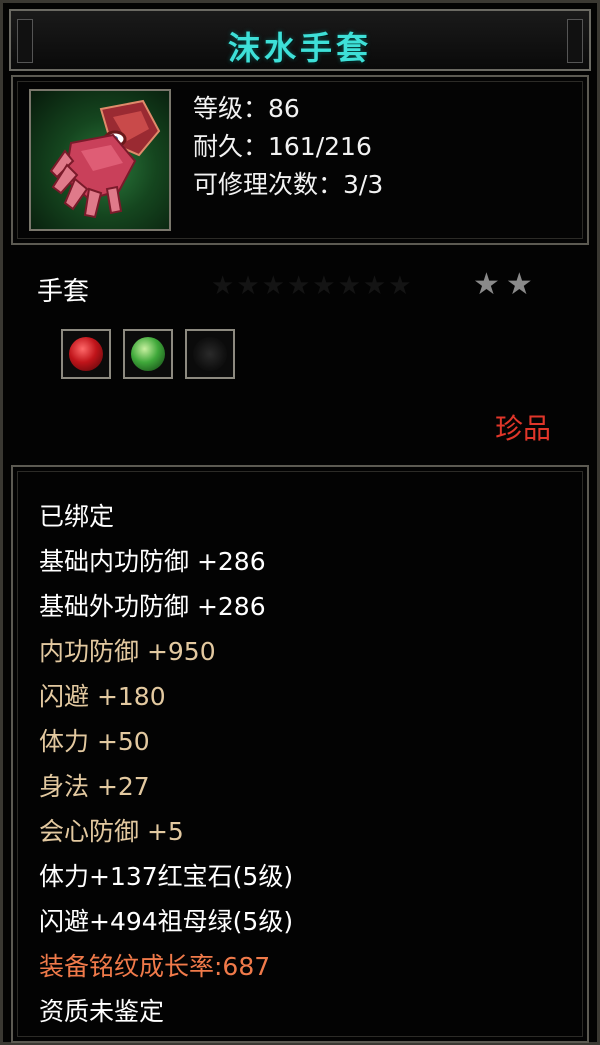  Describe the element at coordinates (94, 741) in the screenshot. I see `stat-line: 体力 +50` at that location.